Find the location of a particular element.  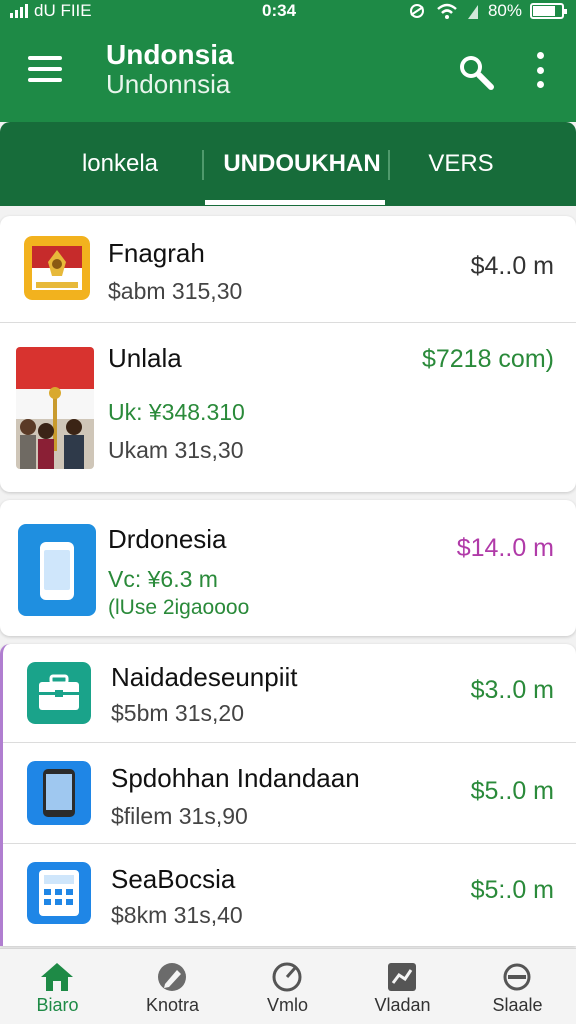

phone-app-thumbnail is located at coordinates (59, 793).